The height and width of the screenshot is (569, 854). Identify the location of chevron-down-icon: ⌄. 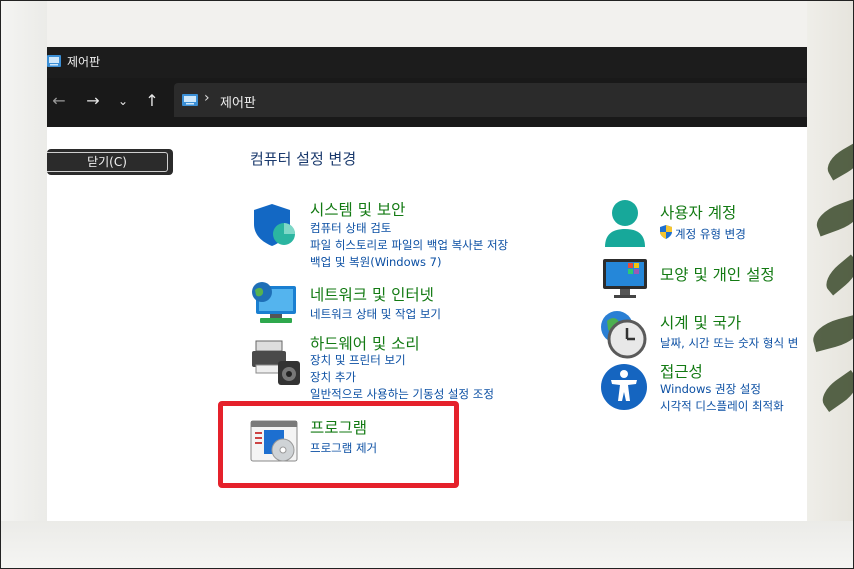
(123, 101).